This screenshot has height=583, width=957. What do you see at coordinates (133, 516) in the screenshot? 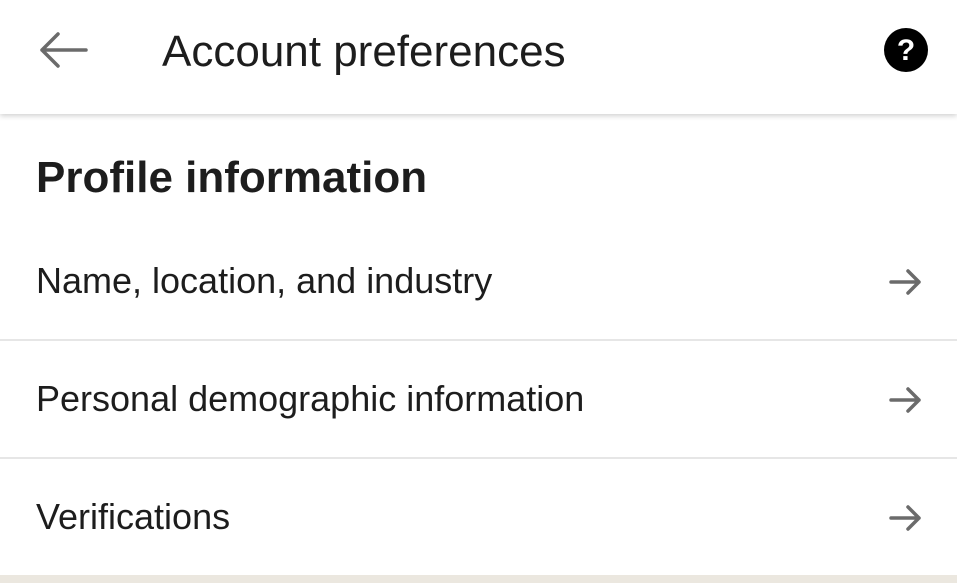
I see `list-item-label: Verifications` at bounding box center [133, 516].